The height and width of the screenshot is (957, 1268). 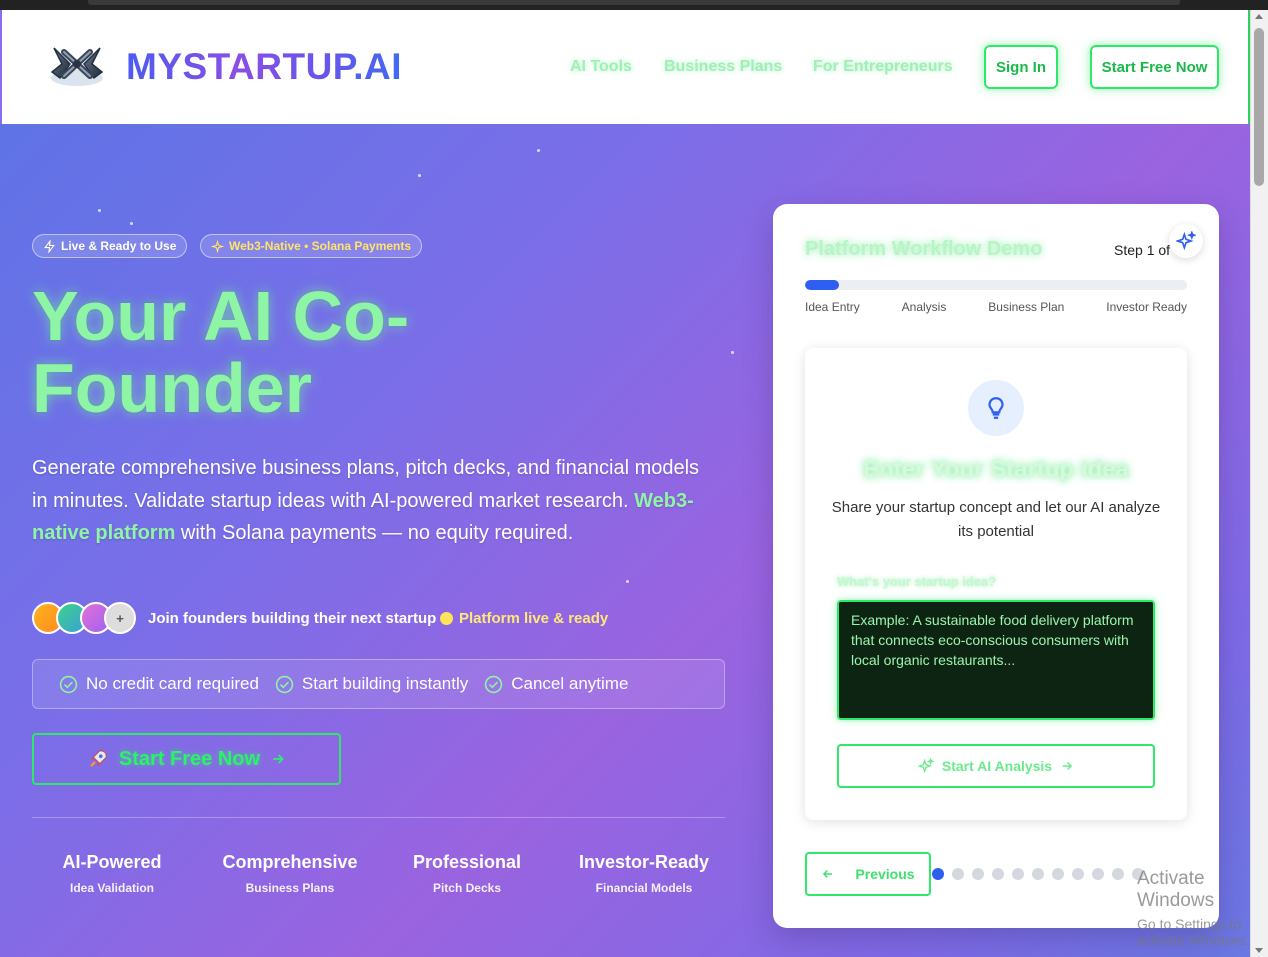 I want to click on start-free-button: Start Free Now, so click(x=1154, y=67).